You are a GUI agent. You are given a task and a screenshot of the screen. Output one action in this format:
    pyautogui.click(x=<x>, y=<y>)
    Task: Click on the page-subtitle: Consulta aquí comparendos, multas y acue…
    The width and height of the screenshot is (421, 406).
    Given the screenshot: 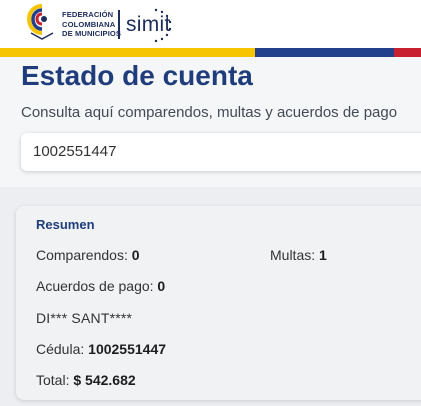 What is the action you would take?
    pyautogui.click(x=209, y=112)
    